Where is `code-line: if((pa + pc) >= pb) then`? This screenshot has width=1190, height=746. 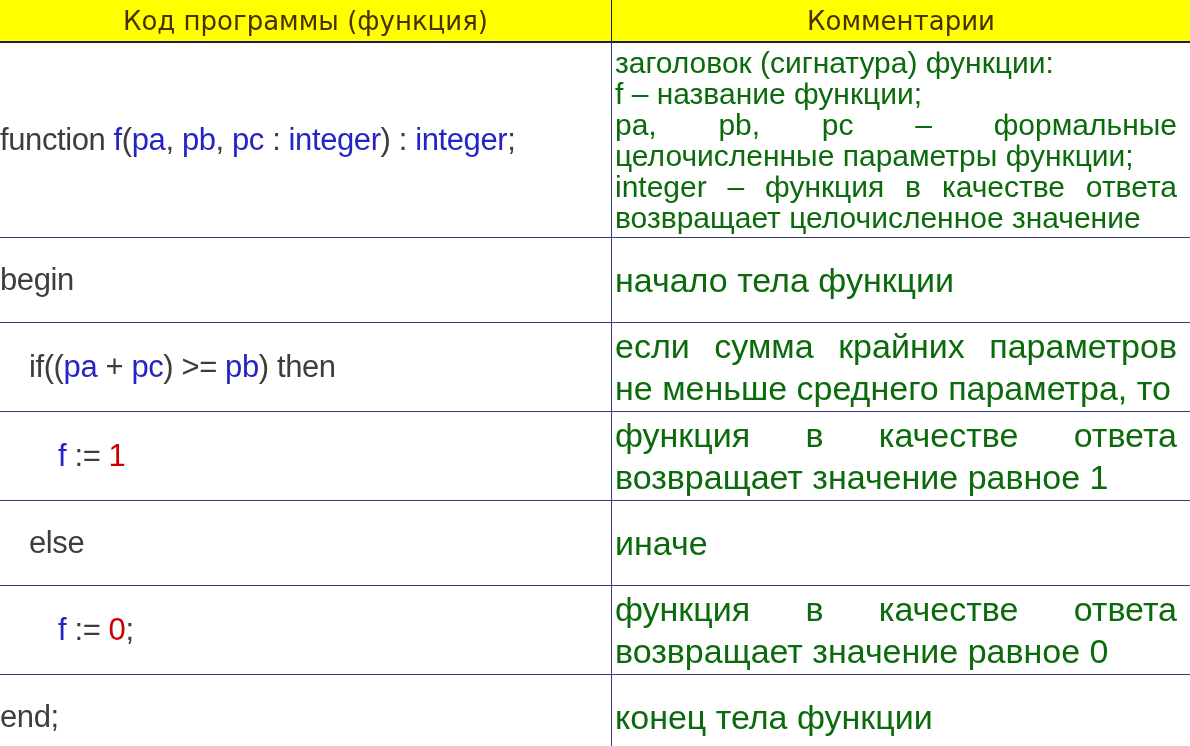
code-line: if((pa + pc) >= pb) then is located at coordinates (182, 367).